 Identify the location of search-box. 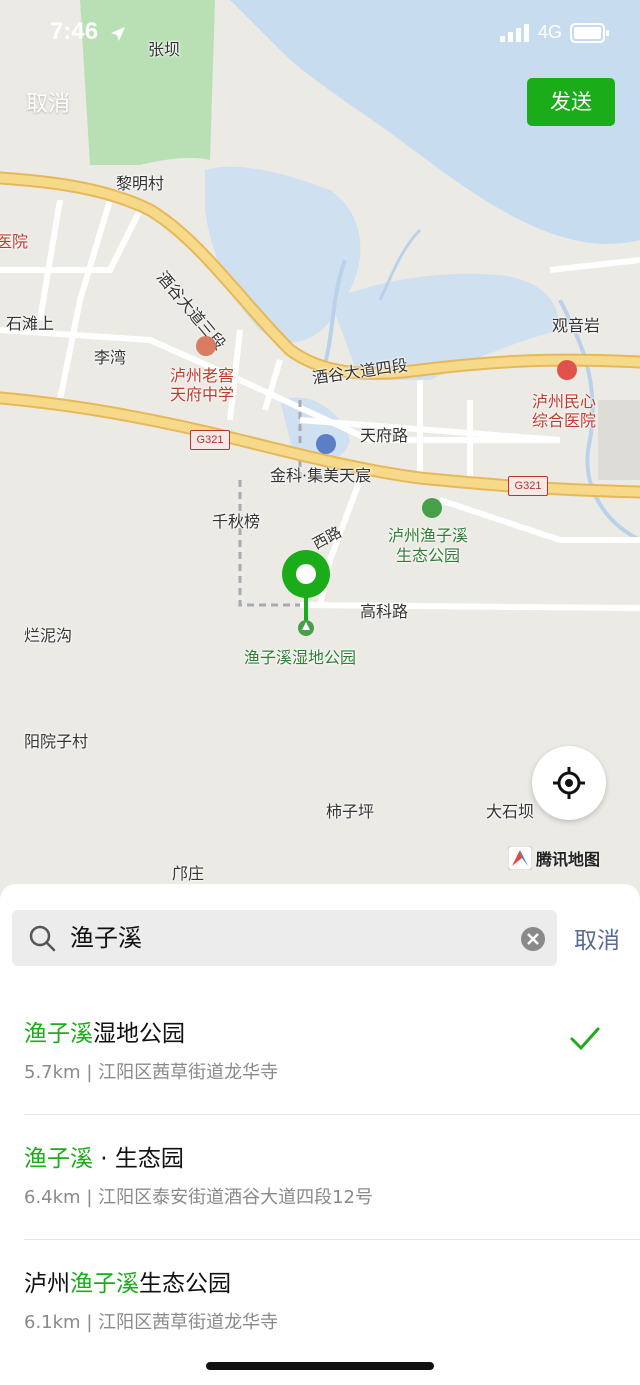
(284, 938).